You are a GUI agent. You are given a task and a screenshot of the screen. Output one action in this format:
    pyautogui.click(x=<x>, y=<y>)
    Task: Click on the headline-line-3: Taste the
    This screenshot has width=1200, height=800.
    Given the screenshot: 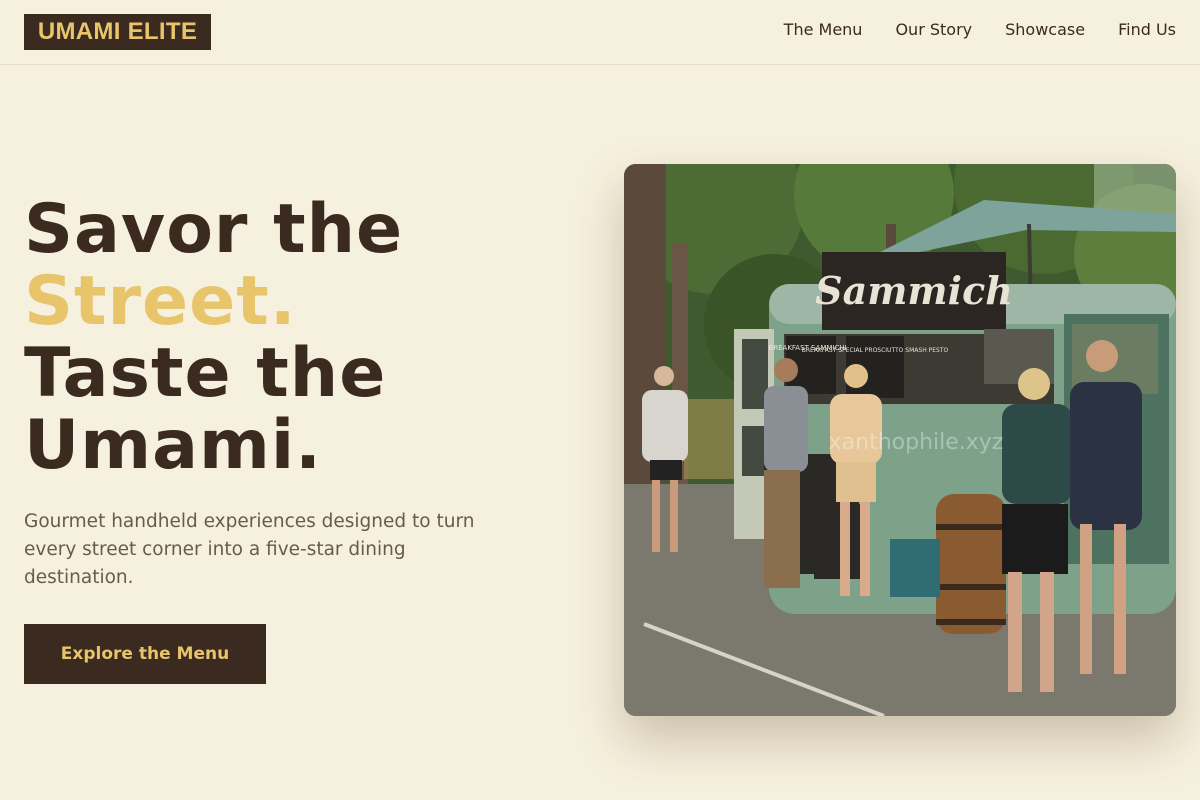 What is the action you would take?
    pyautogui.click(x=205, y=373)
    